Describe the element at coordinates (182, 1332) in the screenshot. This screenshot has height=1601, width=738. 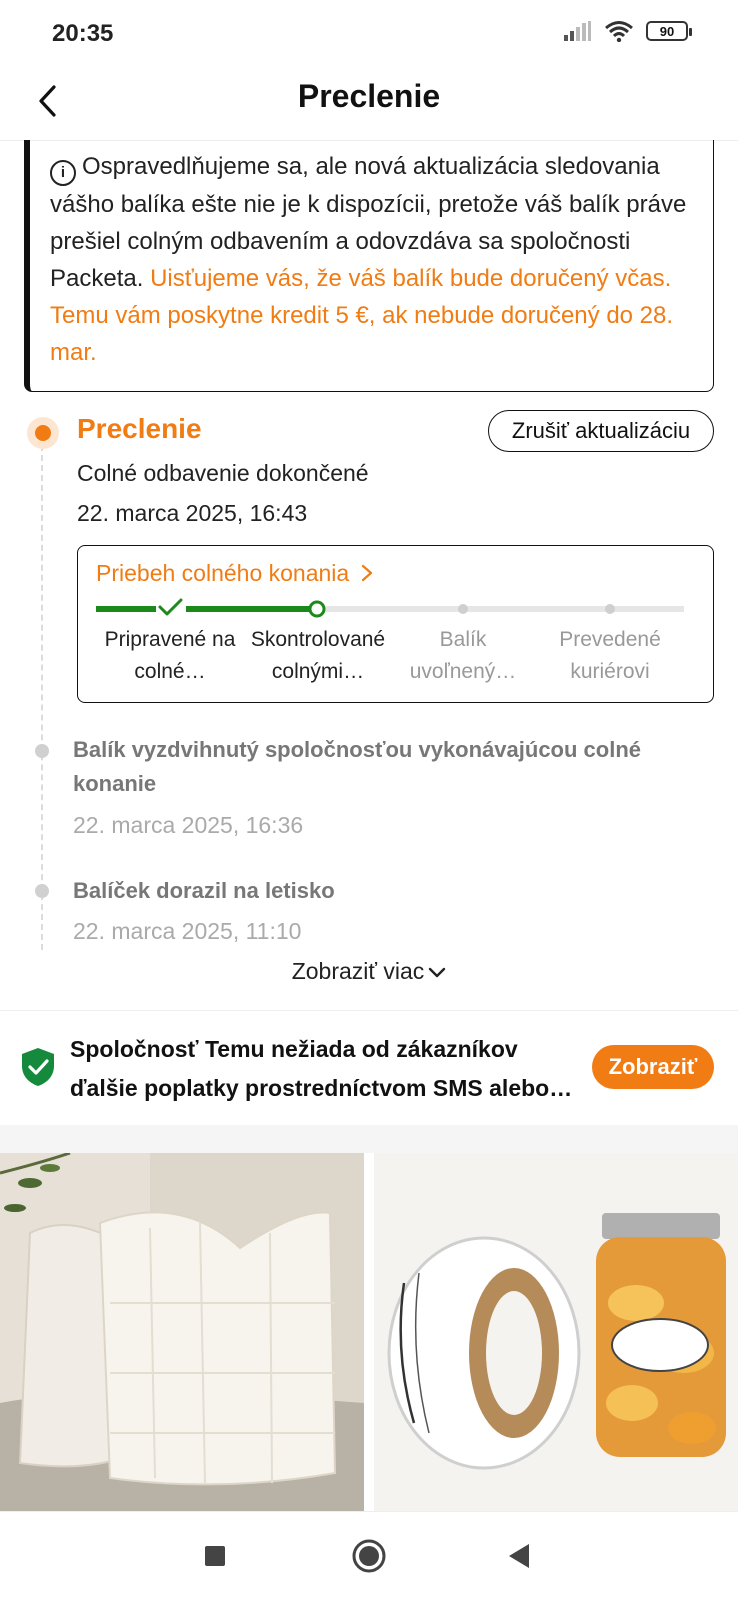
I see `throw-pillows-image` at that location.